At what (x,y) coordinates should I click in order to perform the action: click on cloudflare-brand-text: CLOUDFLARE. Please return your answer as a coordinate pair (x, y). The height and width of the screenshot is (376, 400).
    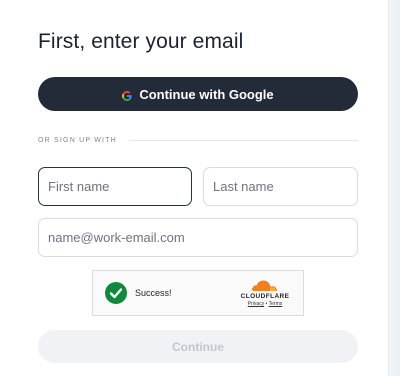
    Looking at the image, I should click on (265, 296).